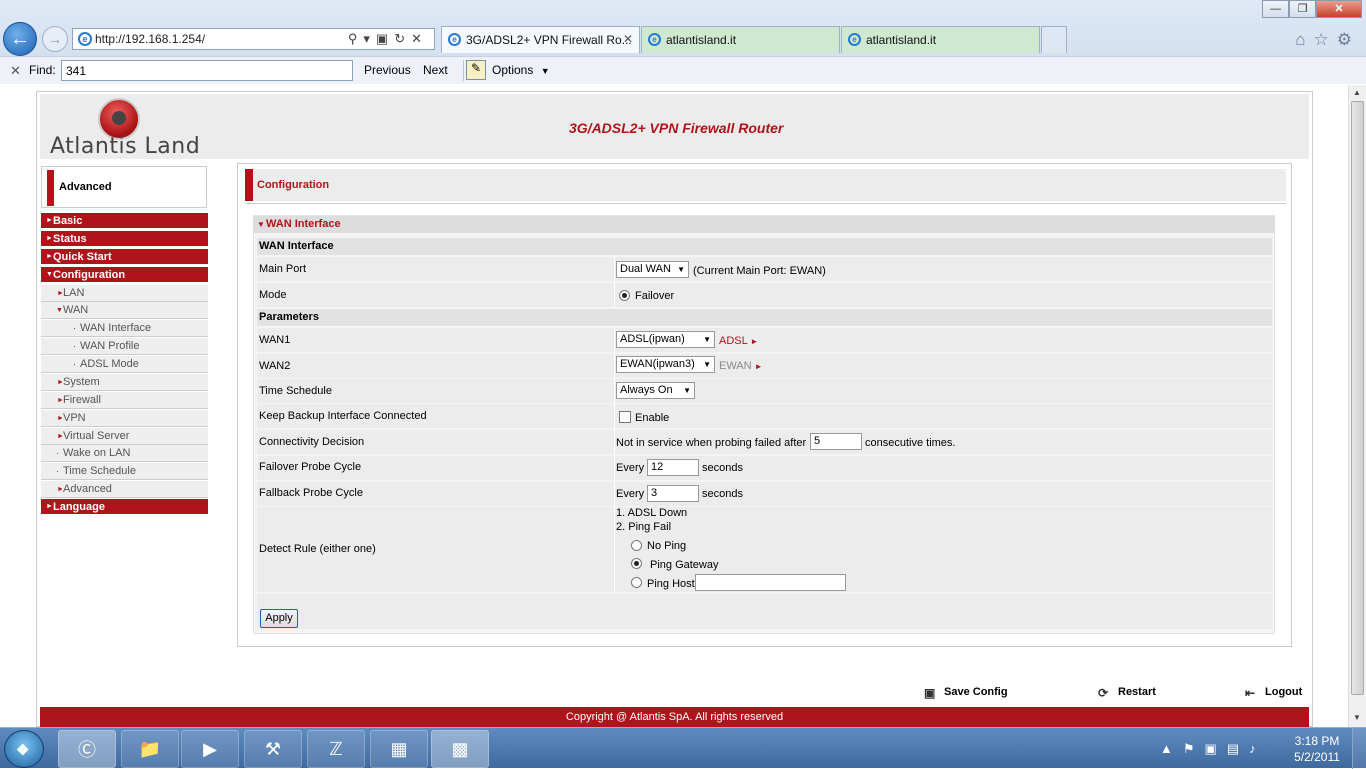 The width and height of the screenshot is (1366, 769). I want to click on tab-router: e 3G/ADSL2+ VPN Firewall Ro... ✕, so click(540, 39).